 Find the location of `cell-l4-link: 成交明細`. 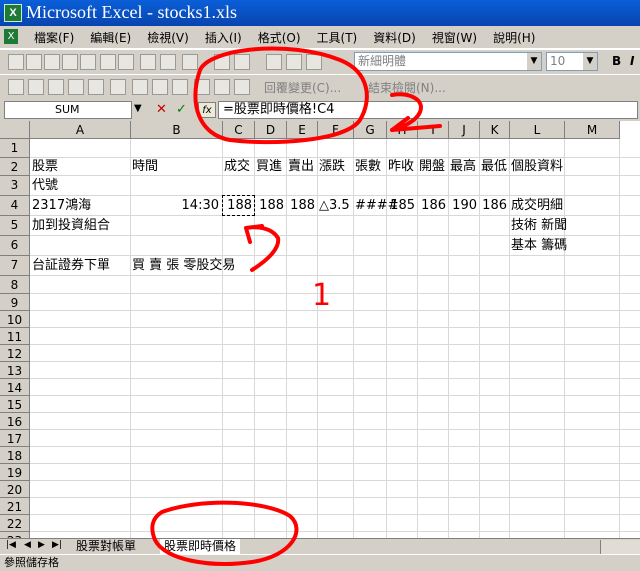

cell-l4-link: 成交明細 is located at coordinates (537, 205).